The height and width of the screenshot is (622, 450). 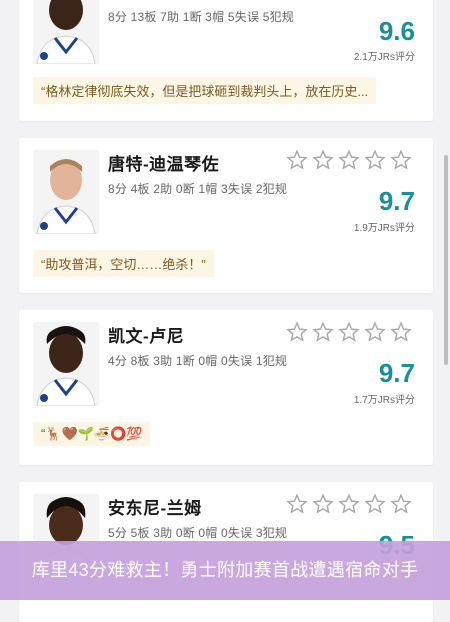 What do you see at coordinates (446, 260) in the screenshot?
I see `scrollbar` at bounding box center [446, 260].